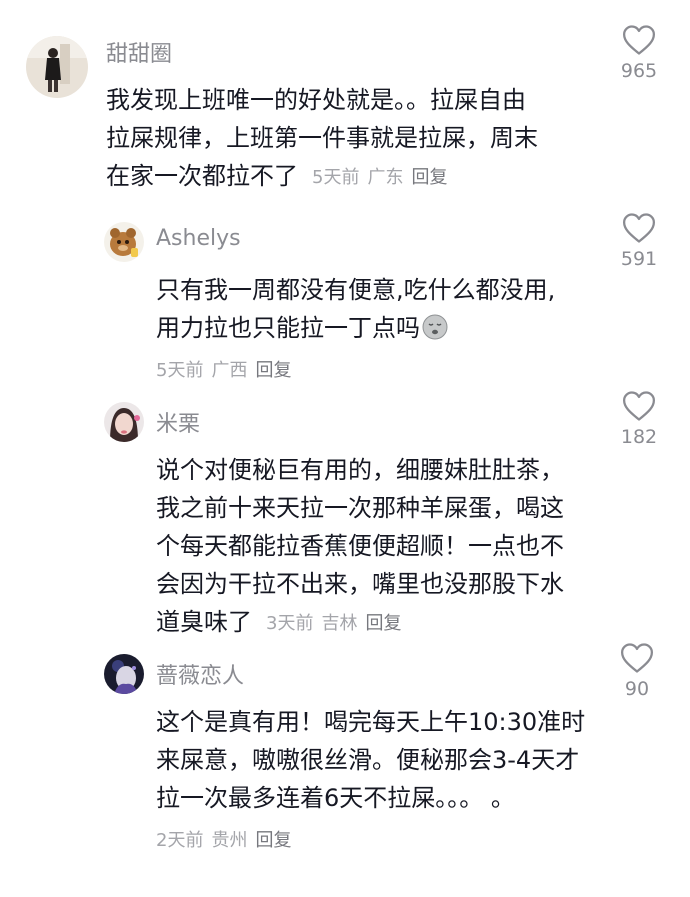  I want to click on comment-username: 米栗, so click(178, 422).